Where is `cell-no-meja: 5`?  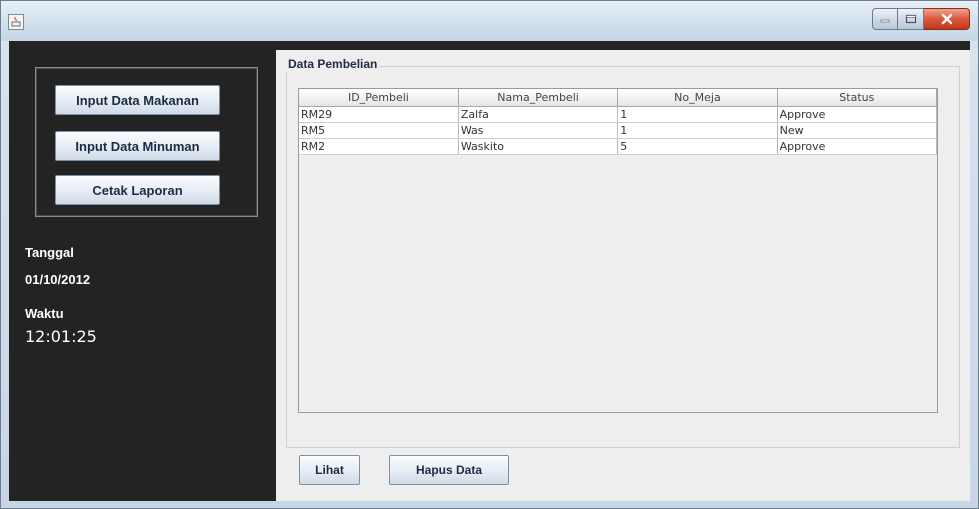
cell-no-meja: 5 is located at coordinates (697, 146).